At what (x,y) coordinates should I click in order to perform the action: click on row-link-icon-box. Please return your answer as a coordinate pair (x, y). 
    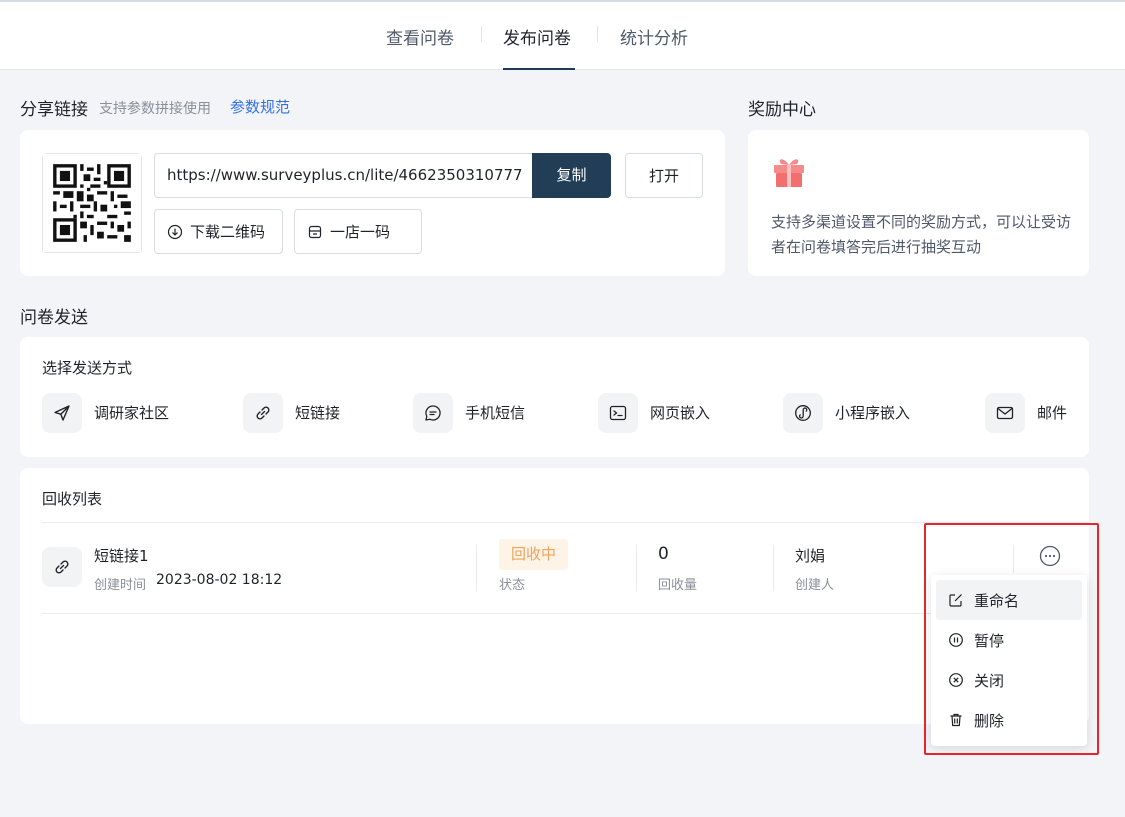
    Looking at the image, I should click on (62, 567).